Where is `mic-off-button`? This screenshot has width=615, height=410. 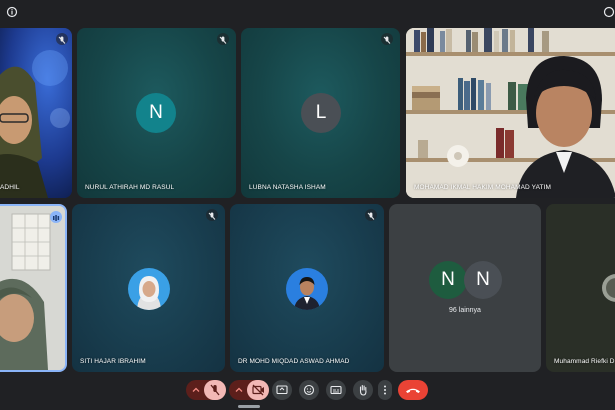 mic-off-button is located at coordinates (215, 390).